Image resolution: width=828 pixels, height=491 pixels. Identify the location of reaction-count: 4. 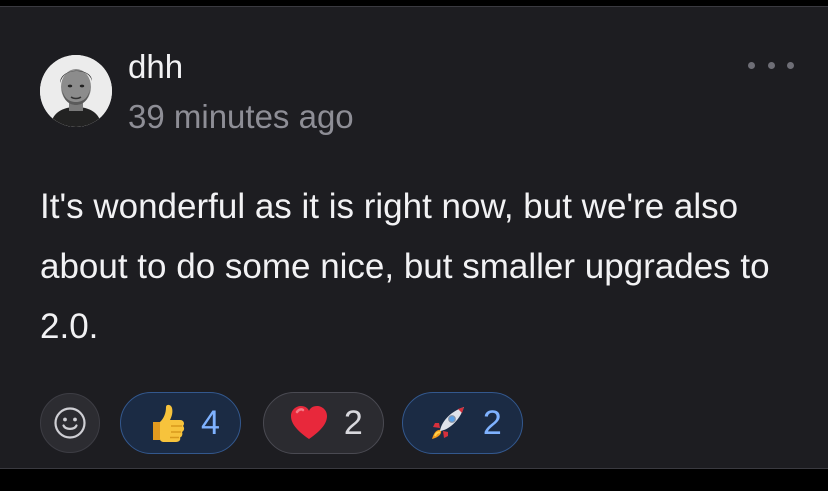
(210, 422).